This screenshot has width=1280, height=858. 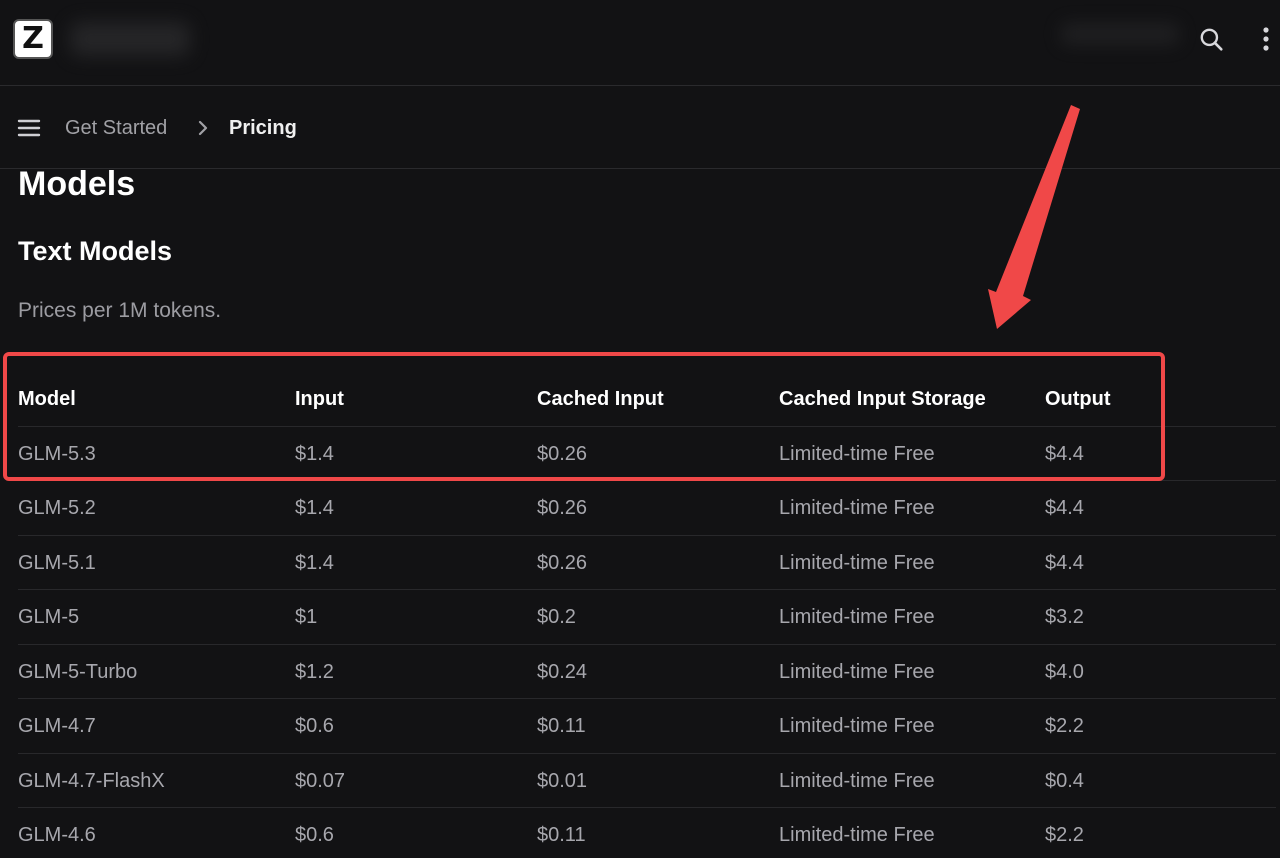 I want to click on cell-model: GLM-4.7, so click(x=57, y=726).